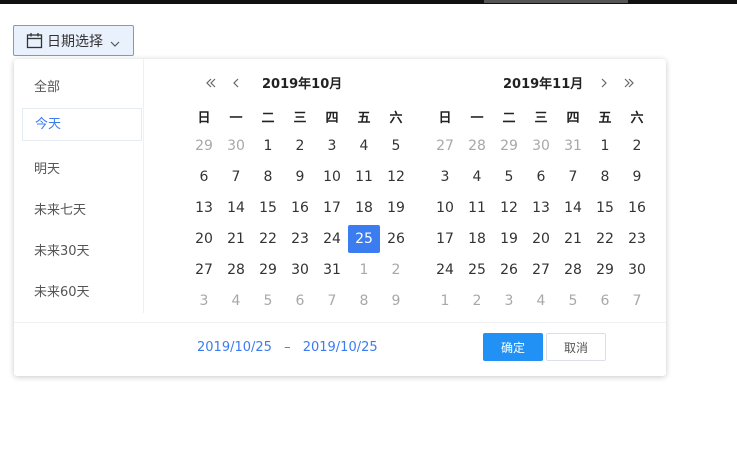 The width and height of the screenshot is (737, 460). I want to click on right-day-cell: 8, so click(605, 177).